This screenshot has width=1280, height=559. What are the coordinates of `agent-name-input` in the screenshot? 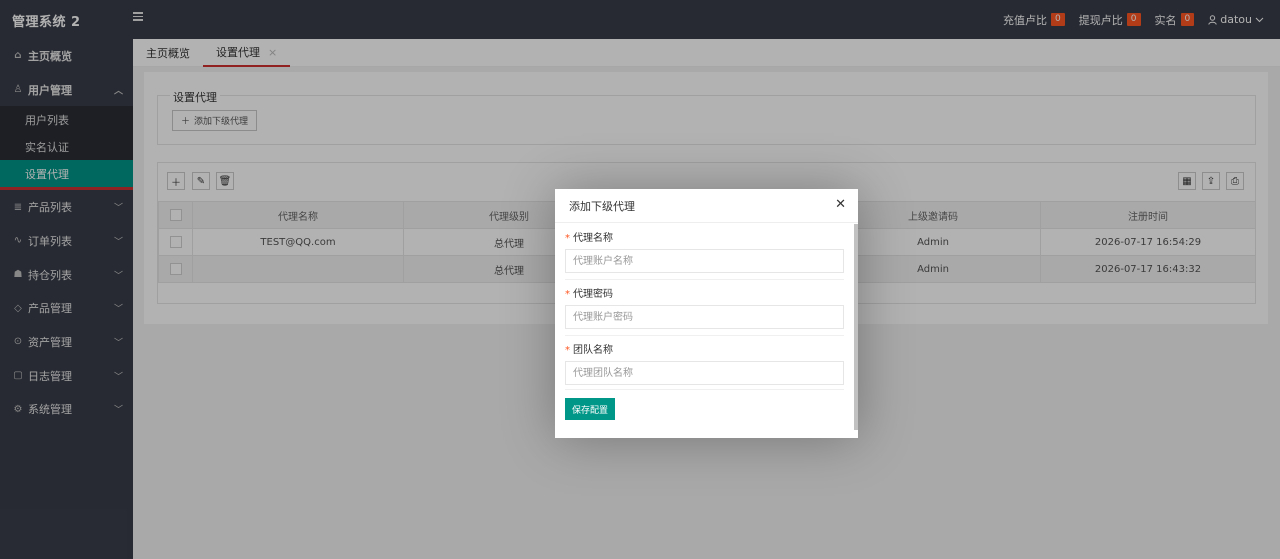 It's located at (704, 261).